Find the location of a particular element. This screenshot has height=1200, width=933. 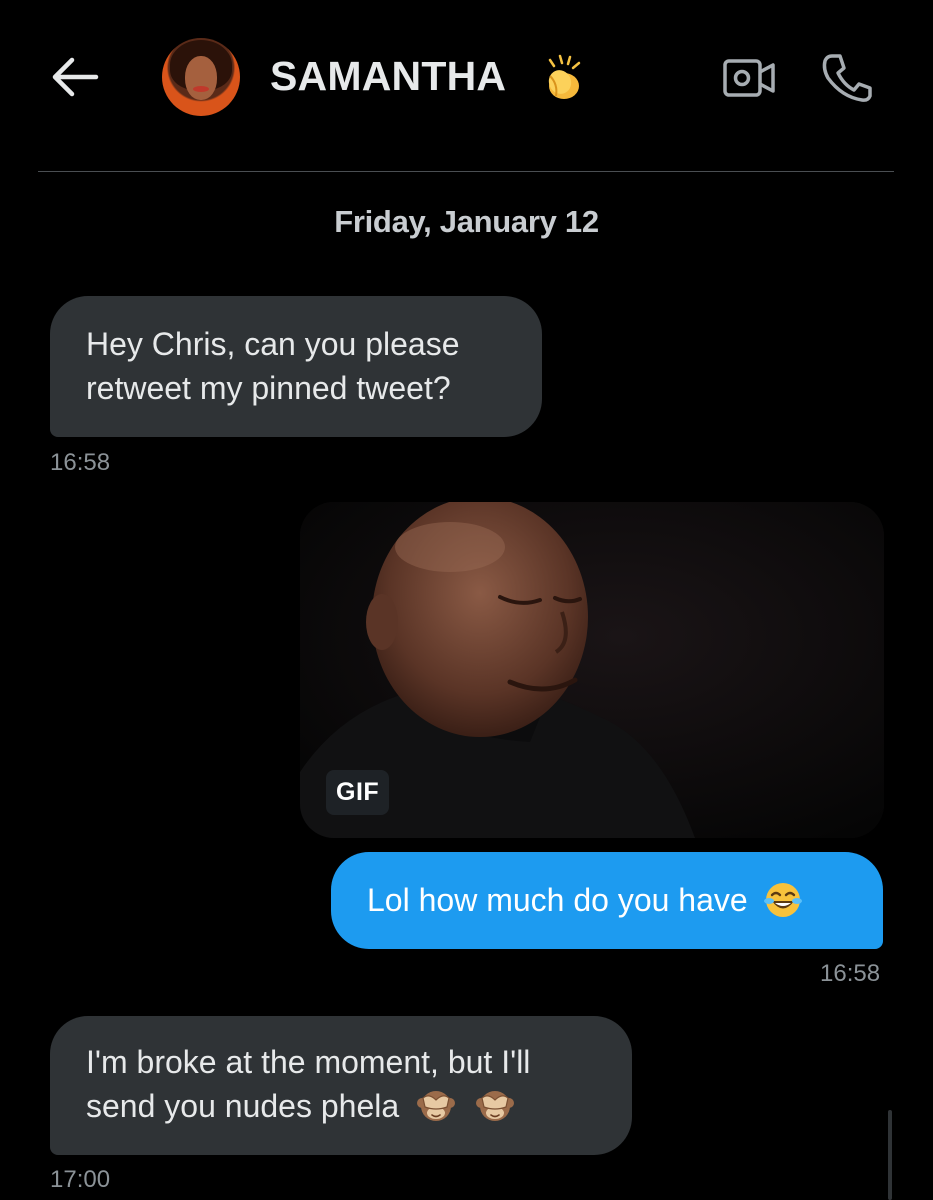

video-call-button is located at coordinates (749, 78).